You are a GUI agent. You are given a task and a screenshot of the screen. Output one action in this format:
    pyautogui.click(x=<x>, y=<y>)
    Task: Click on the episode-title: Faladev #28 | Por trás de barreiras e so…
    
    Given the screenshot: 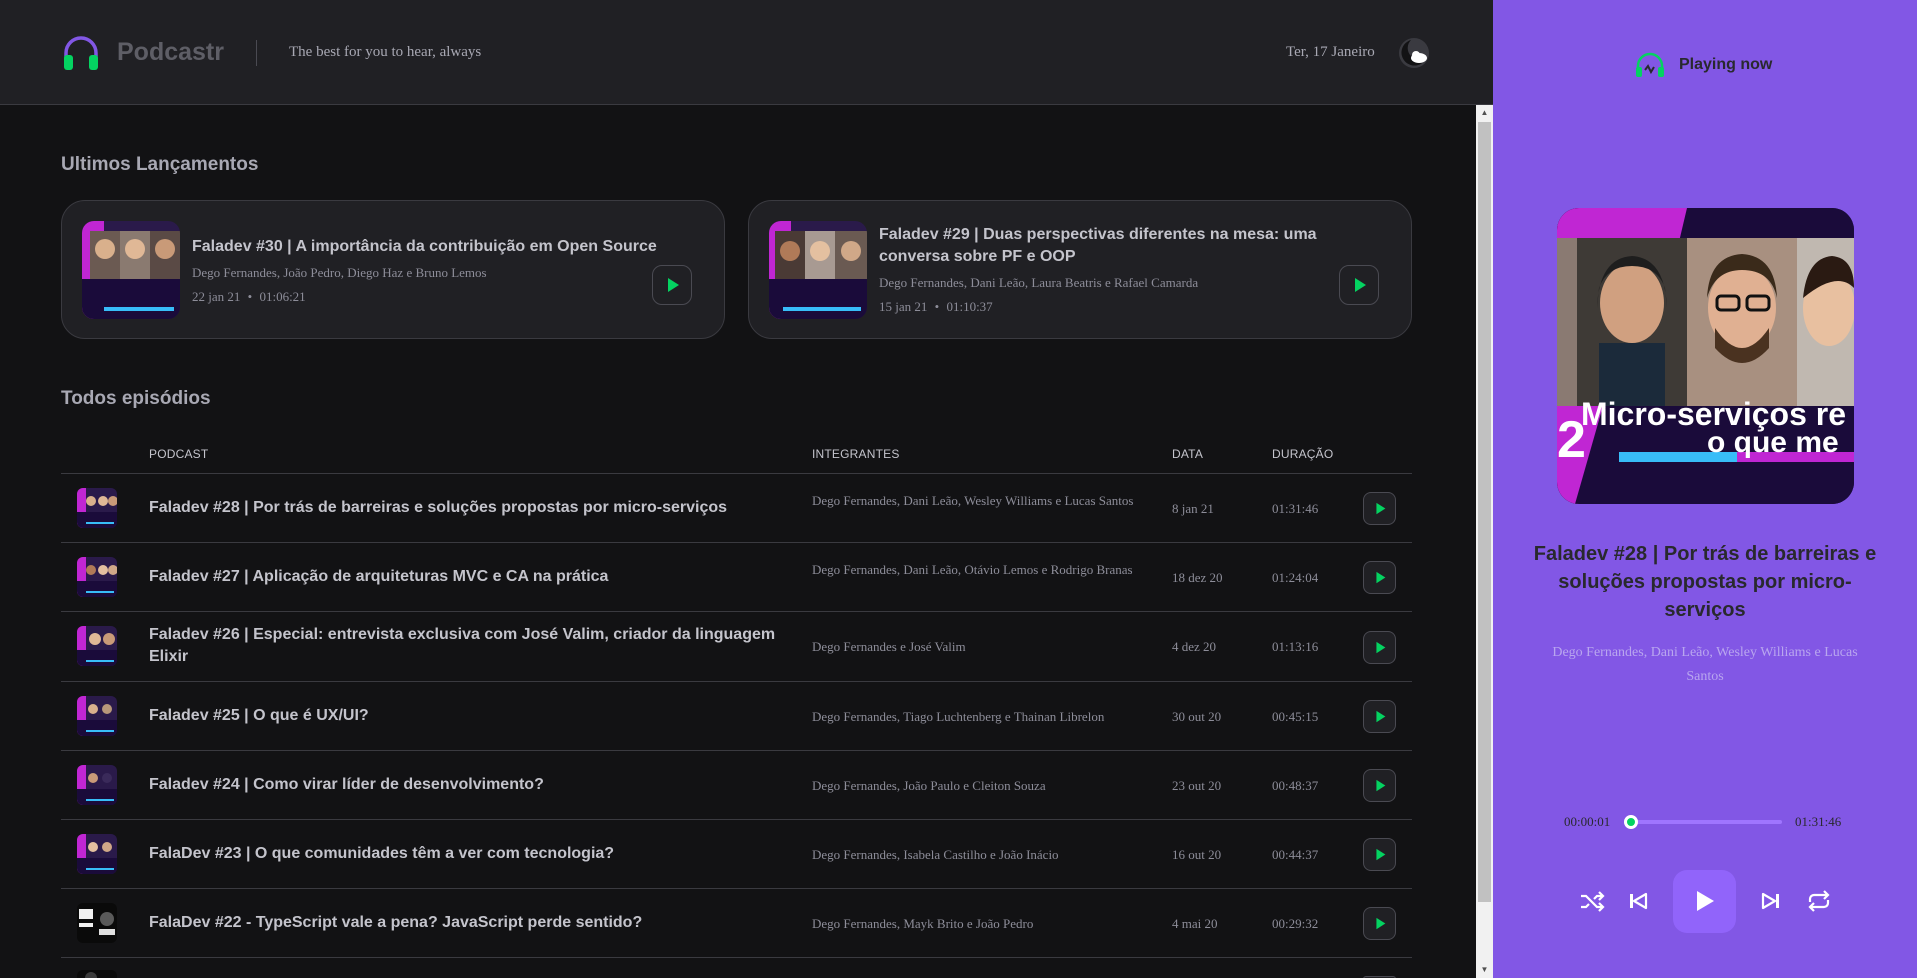 What is the action you would take?
    pyautogui.click(x=464, y=508)
    